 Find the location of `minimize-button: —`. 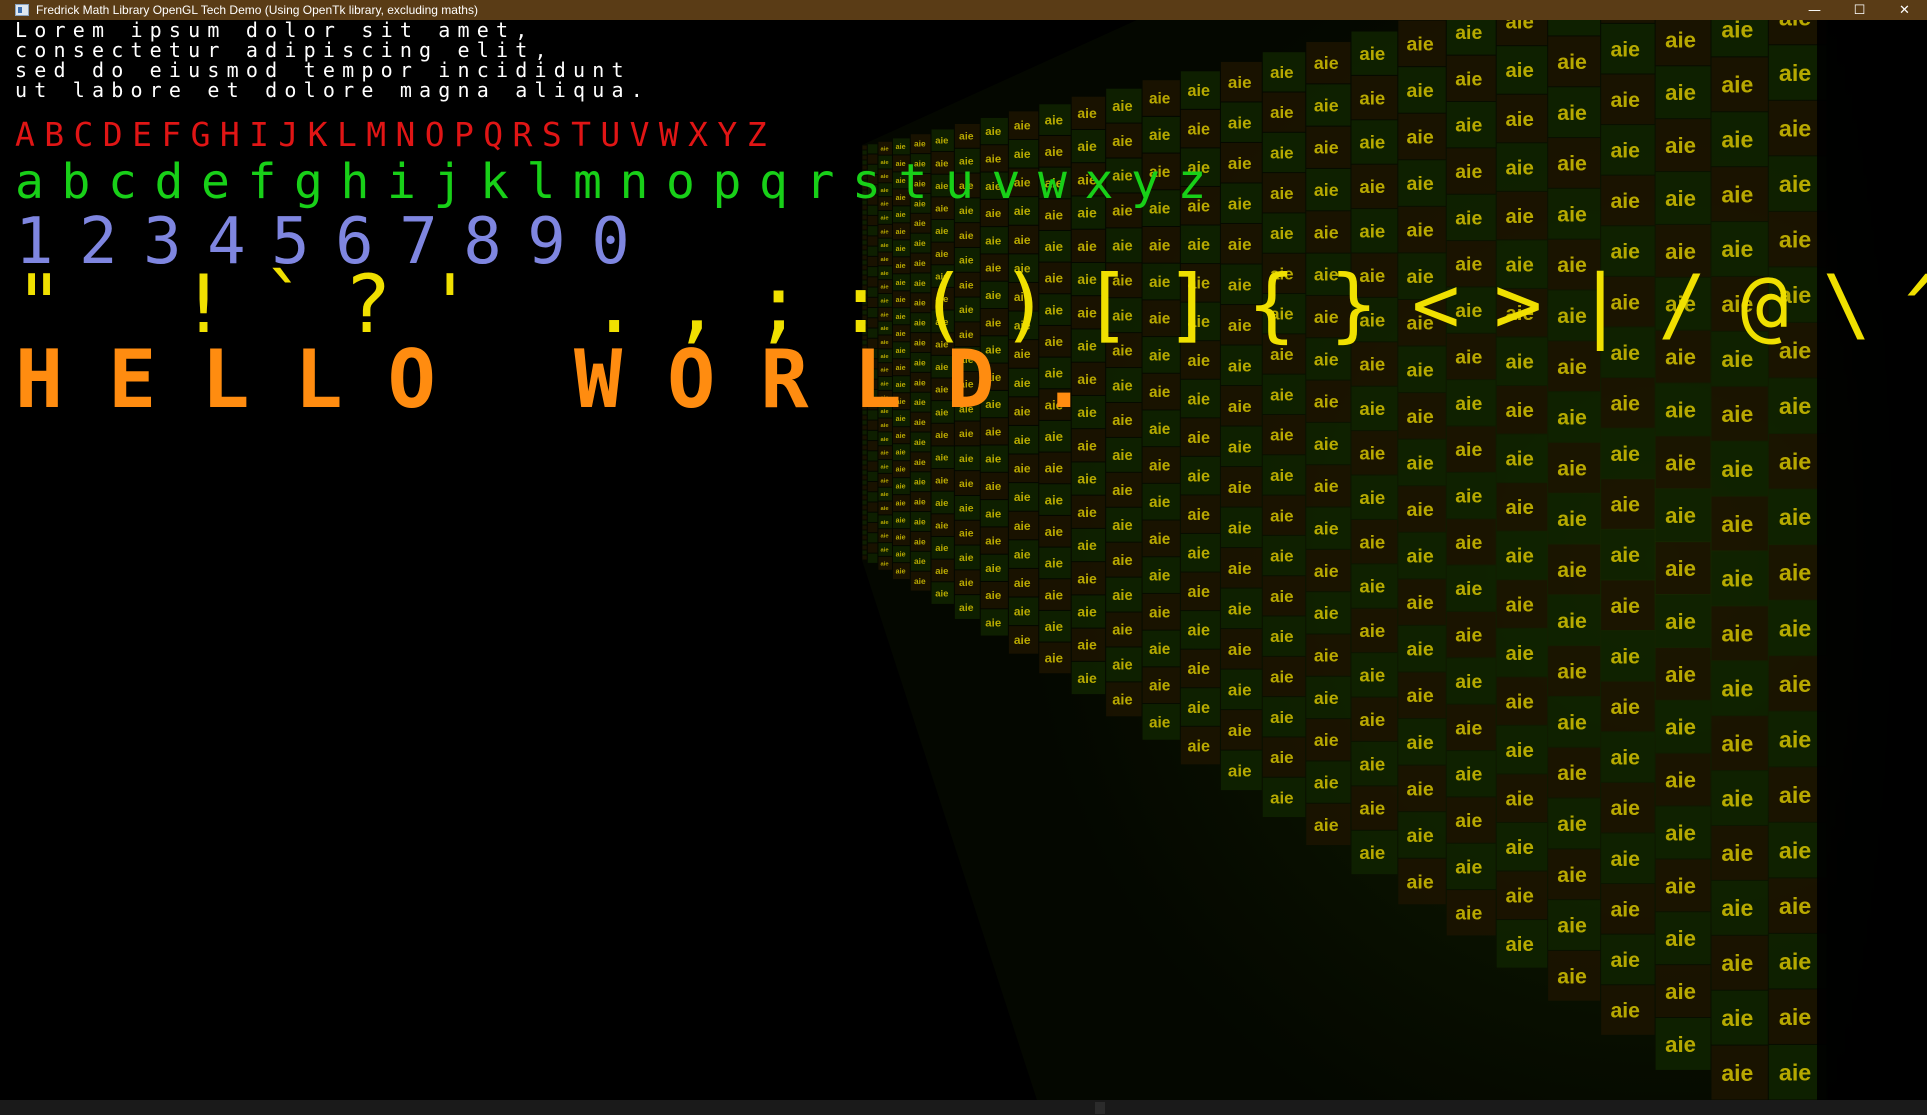

minimize-button: — is located at coordinates (1814, 10).